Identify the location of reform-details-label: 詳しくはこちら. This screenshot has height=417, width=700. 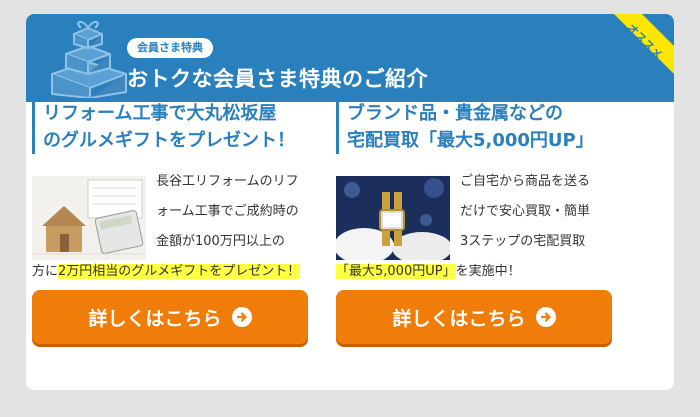
(155, 318).